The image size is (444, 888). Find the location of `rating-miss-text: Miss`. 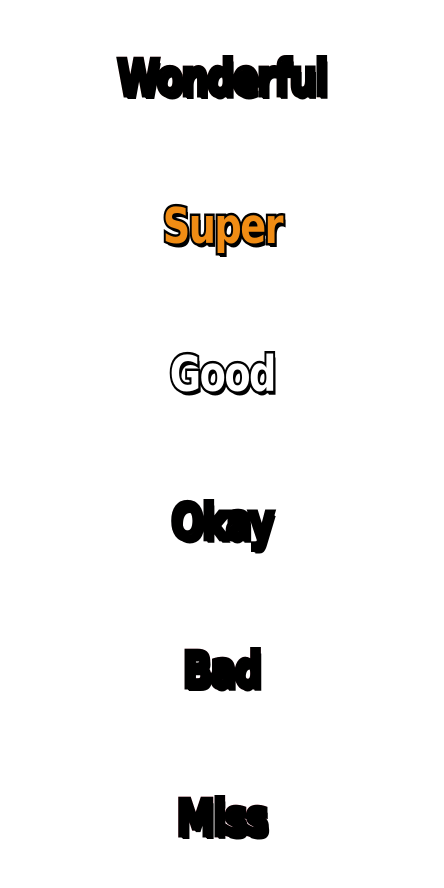

rating-miss-text: Miss is located at coordinates (223, 818).